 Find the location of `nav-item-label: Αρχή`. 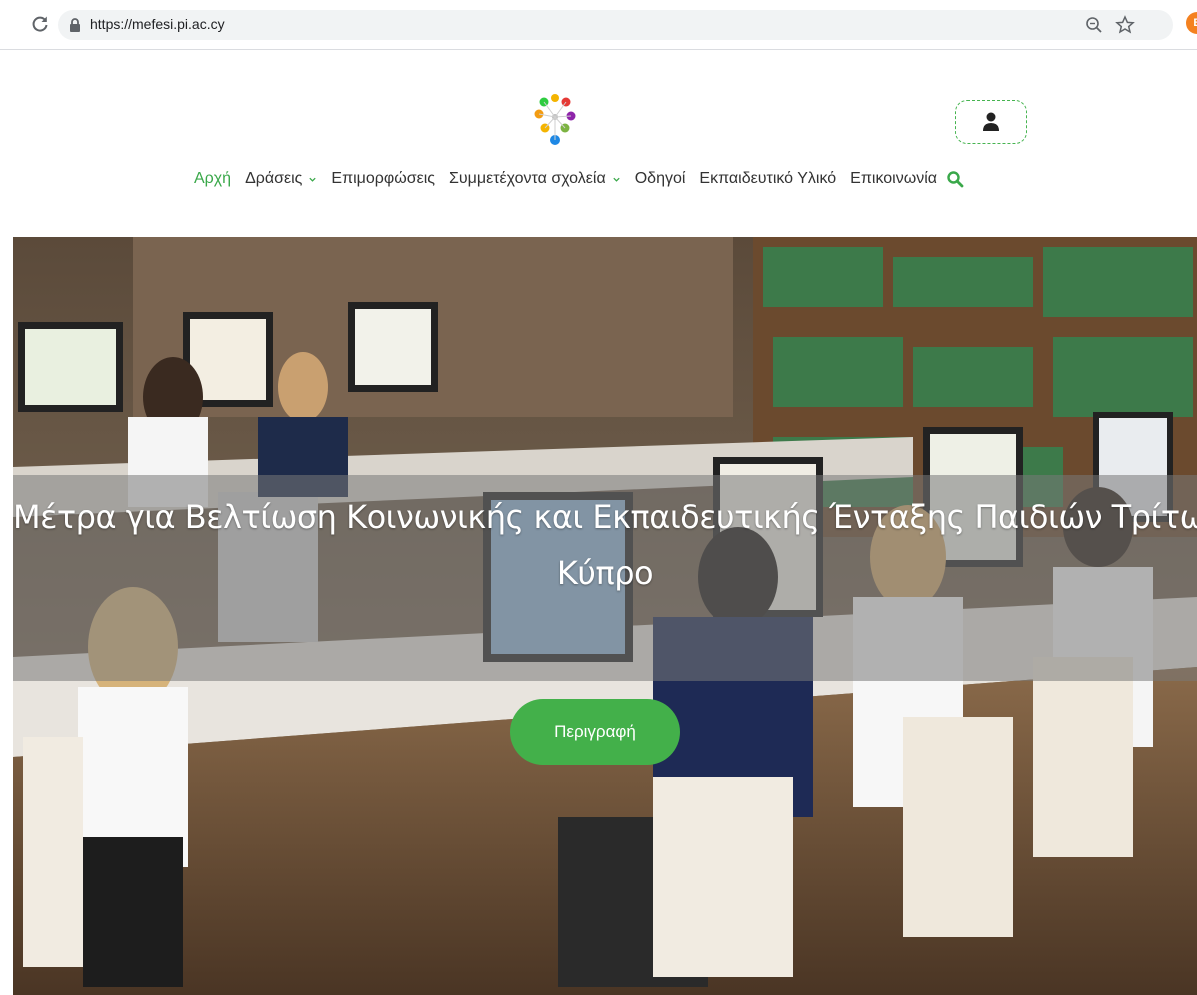

nav-item-label: Αρχή is located at coordinates (213, 178).